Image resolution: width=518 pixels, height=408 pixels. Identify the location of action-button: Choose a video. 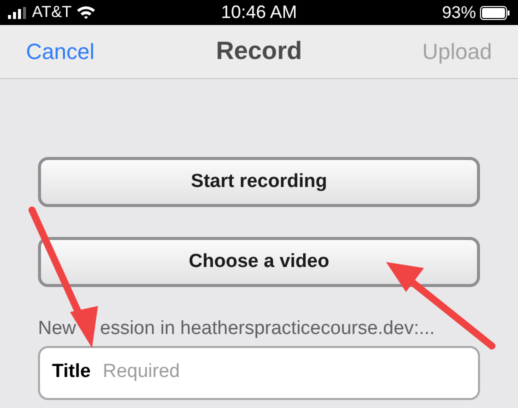
(259, 262).